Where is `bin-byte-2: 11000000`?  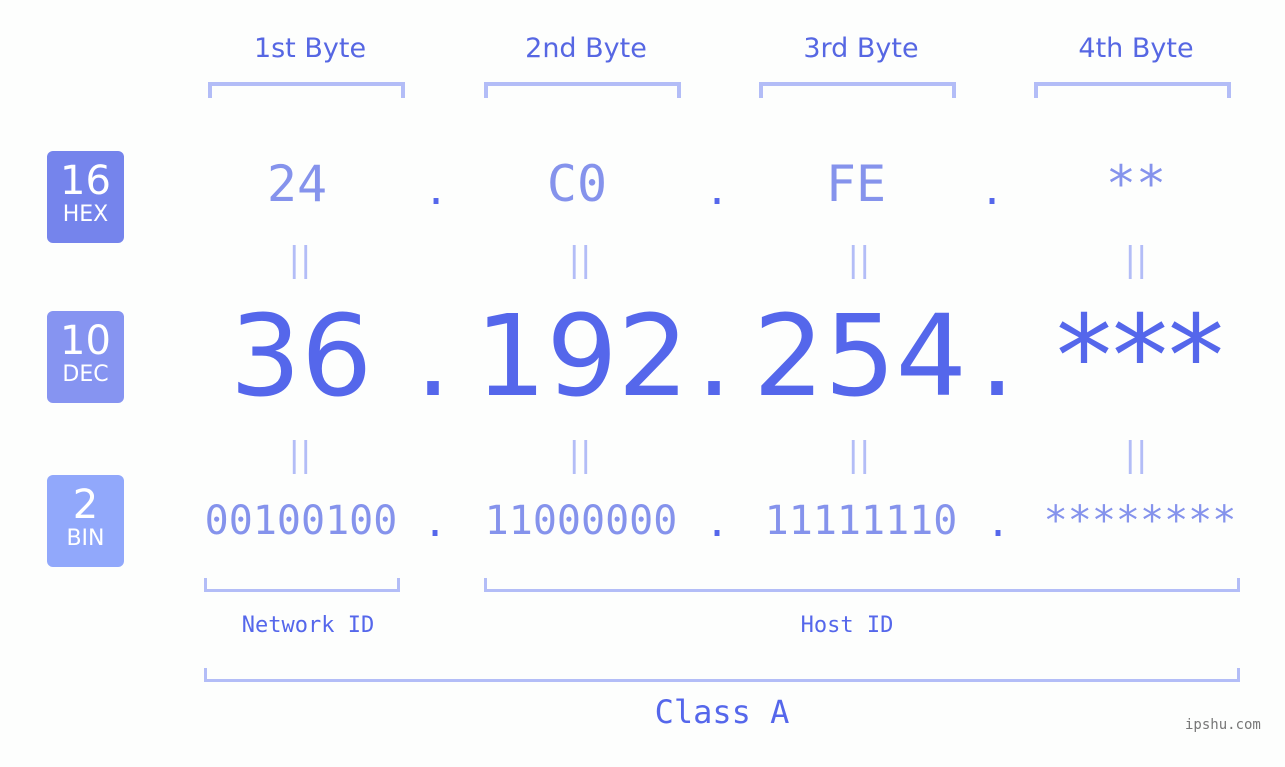
bin-byte-2: 11000000 is located at coordinates (581, 521).